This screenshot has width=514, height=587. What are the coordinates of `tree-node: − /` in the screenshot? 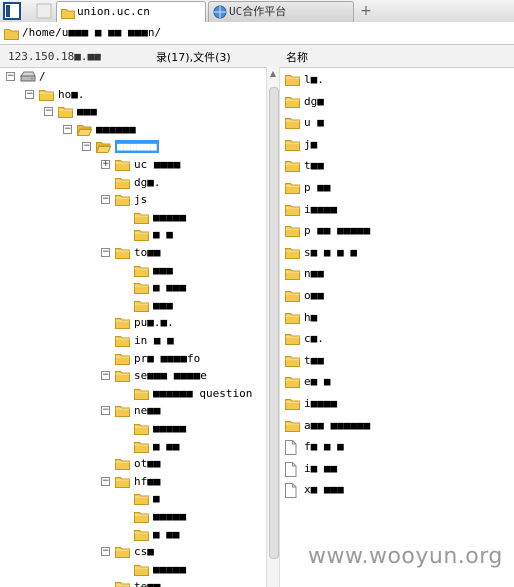 It's located at (133, 77).